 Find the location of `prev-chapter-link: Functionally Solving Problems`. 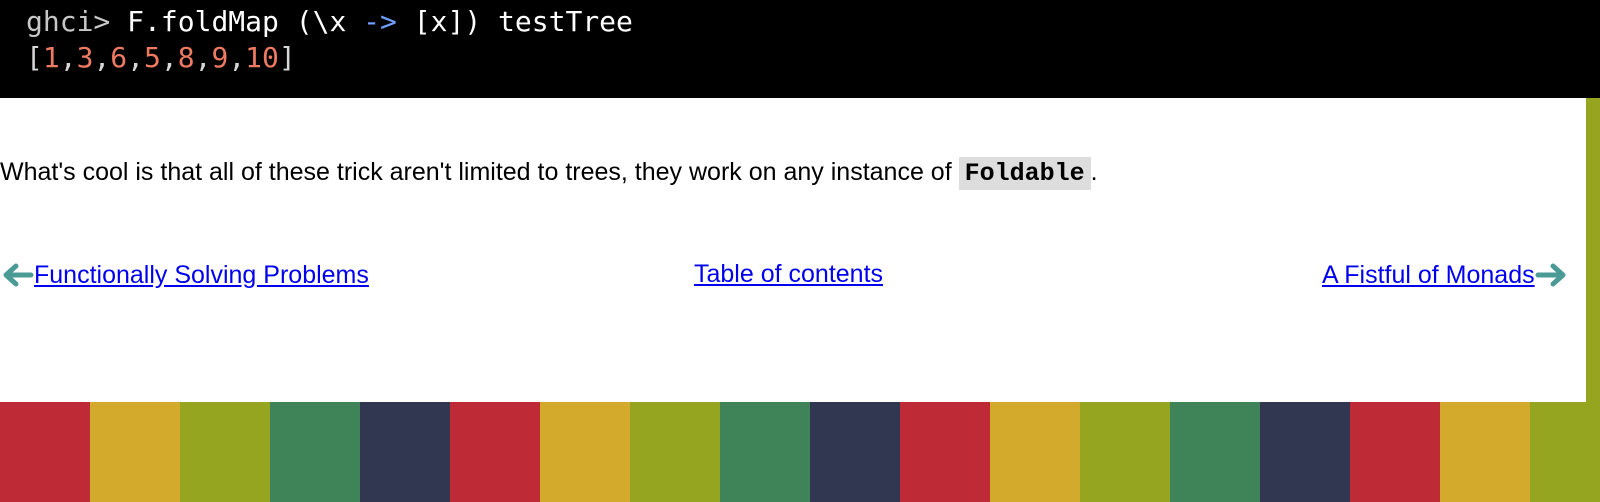

prev-chapter-link: Functionally Solving Problems is located at coordinates (201, 275).